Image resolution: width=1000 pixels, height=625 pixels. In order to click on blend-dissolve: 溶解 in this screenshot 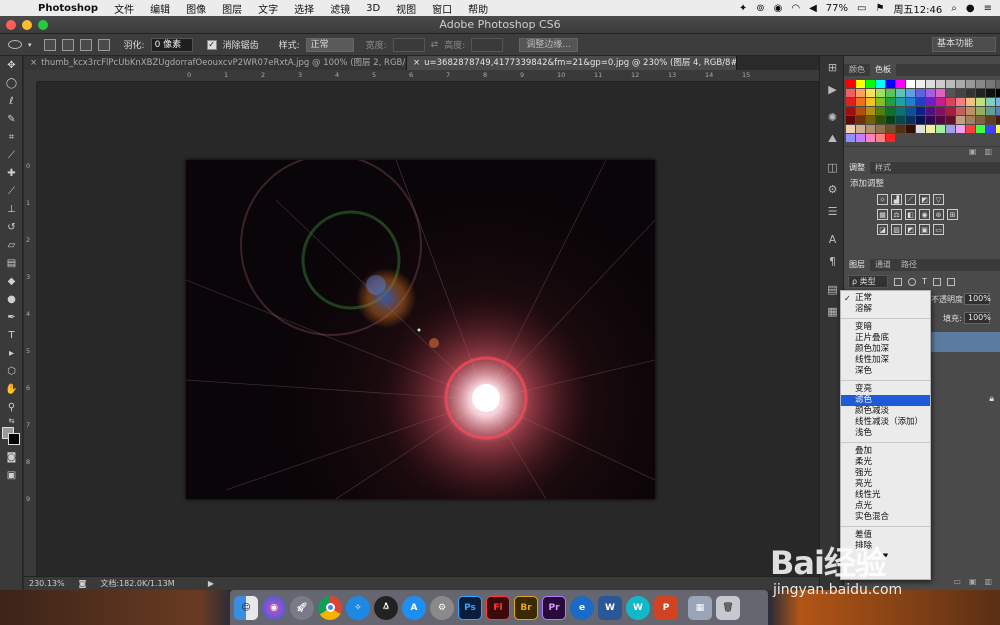, I will do `click(885, 309)`.